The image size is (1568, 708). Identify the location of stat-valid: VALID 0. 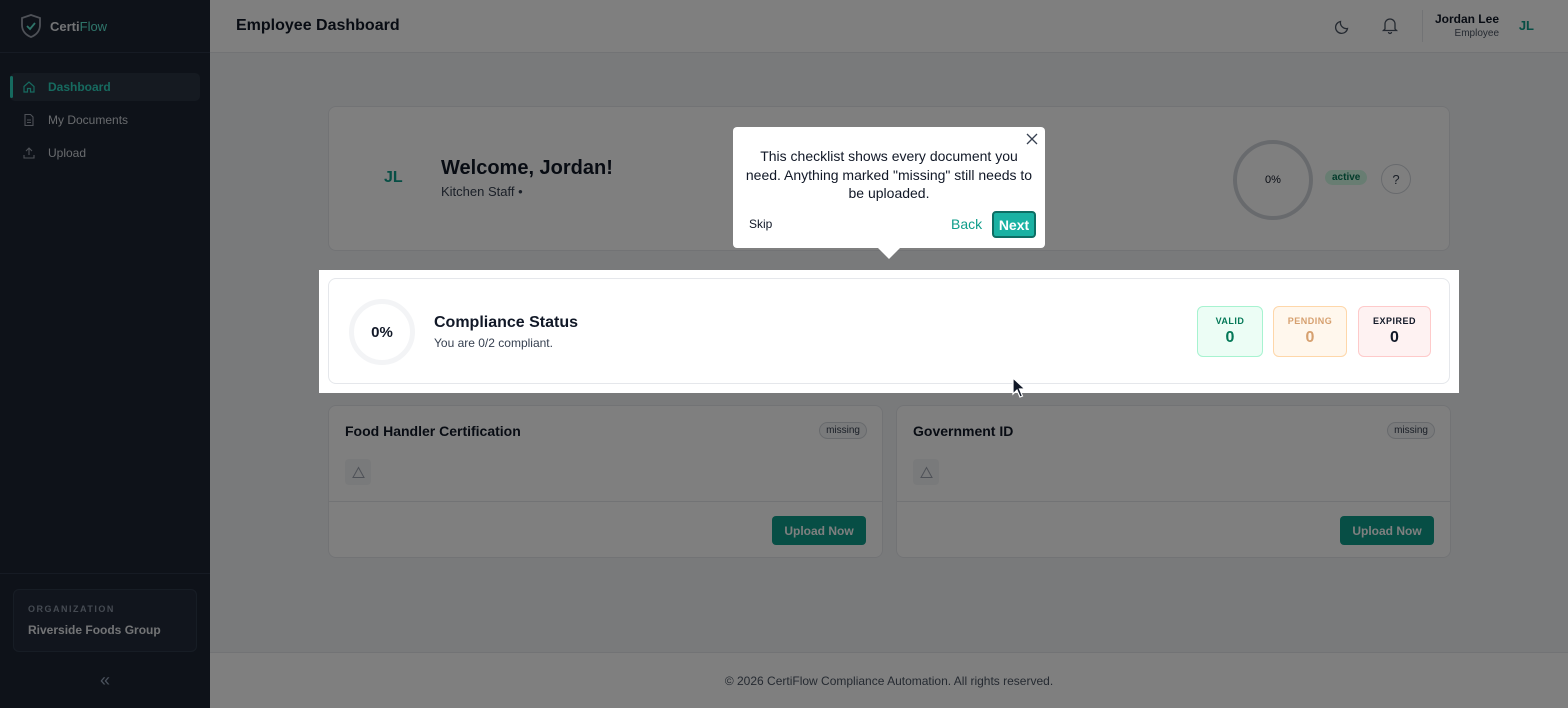
(1230, 331).